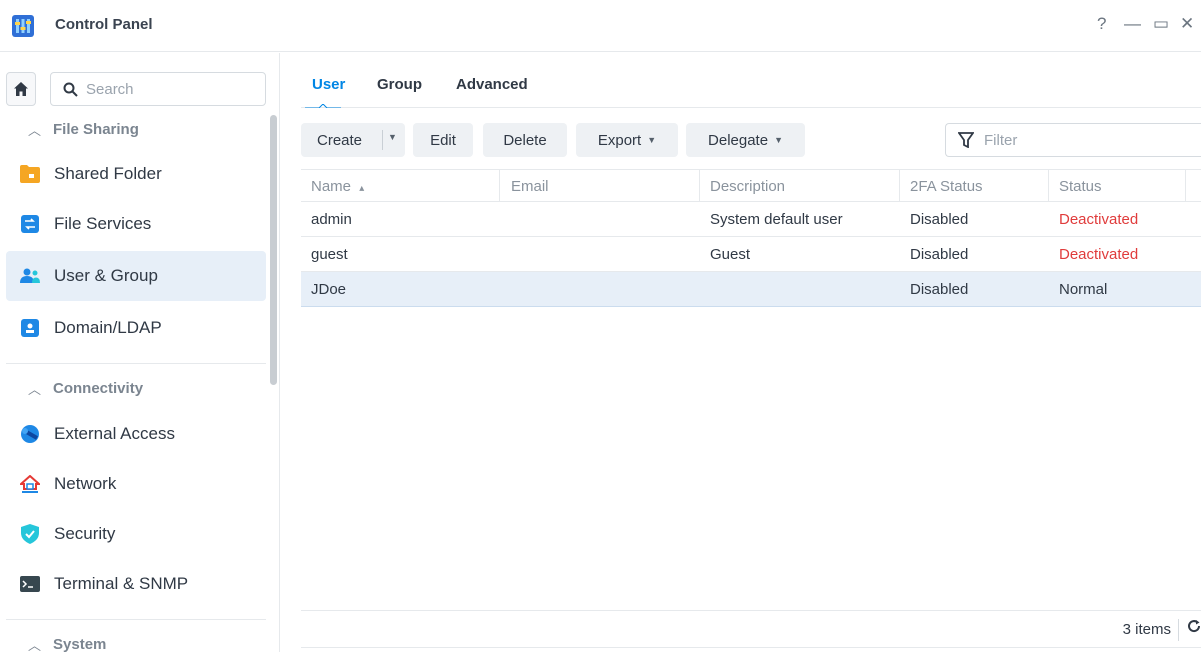 The height and width of the screenshot is (652, 1201). Describe the element at coordinates (966, 140) in the screenshot. I see `filter-icon` at that location.